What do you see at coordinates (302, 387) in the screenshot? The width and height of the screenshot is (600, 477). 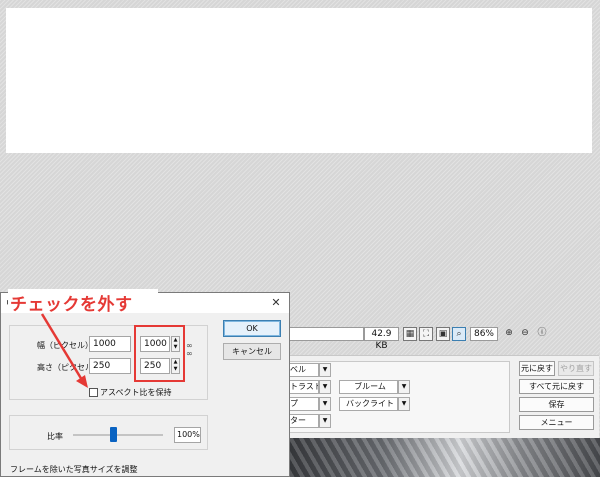 I see `dropdown-contrast: トラスト` at bounding box center [302, 387].